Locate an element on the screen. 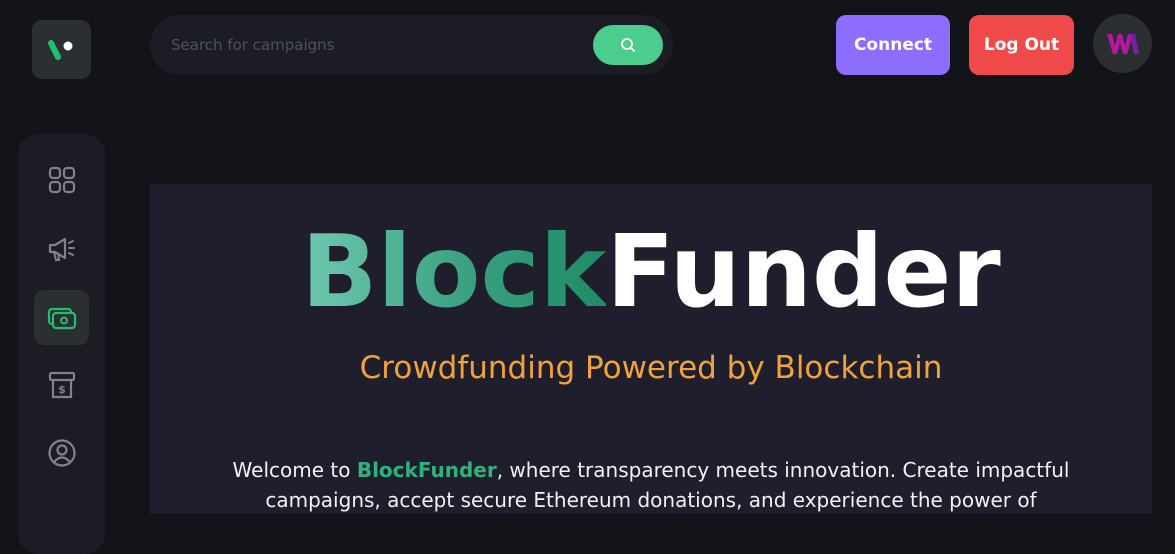 Image resolution: width=1175 pixels, height=554 pixels. sidebar-item-dashboard is located at coordinates (61, 179).